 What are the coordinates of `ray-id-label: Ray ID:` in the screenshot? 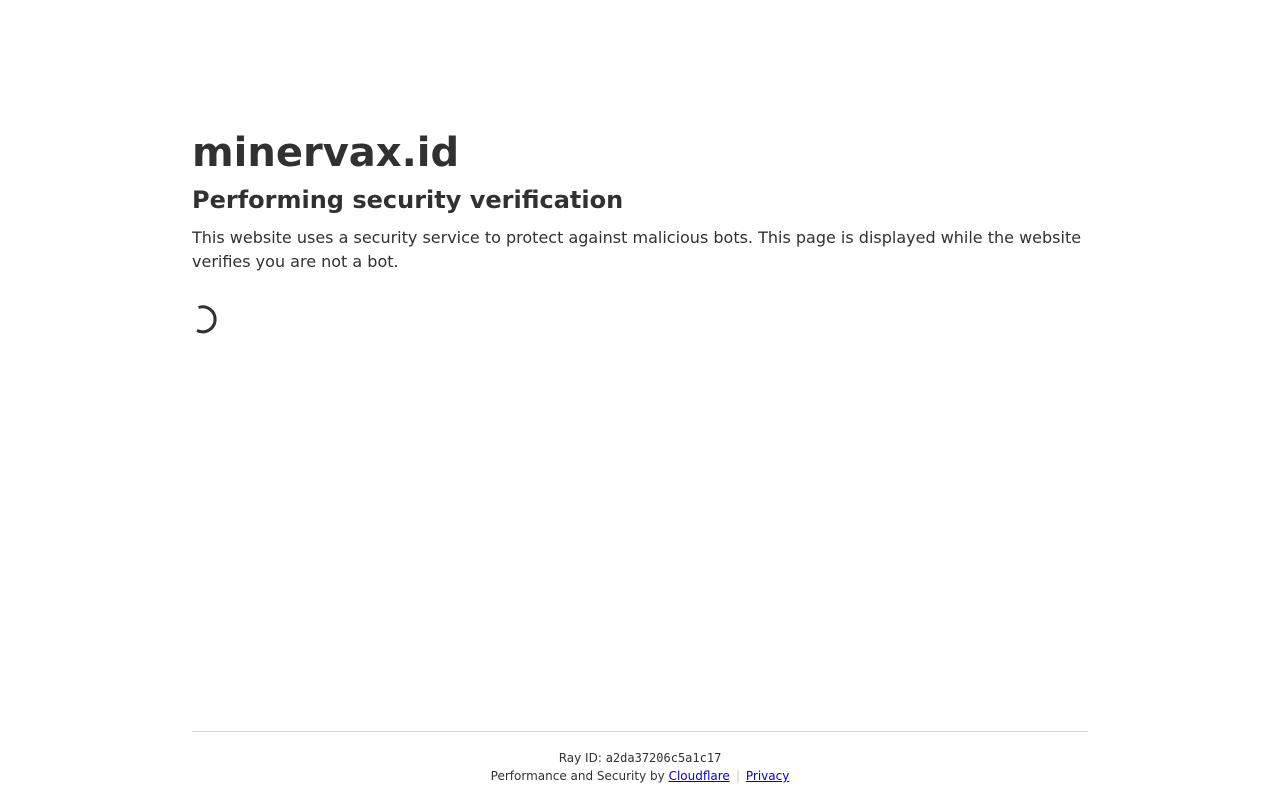 It's located at (580, 758).